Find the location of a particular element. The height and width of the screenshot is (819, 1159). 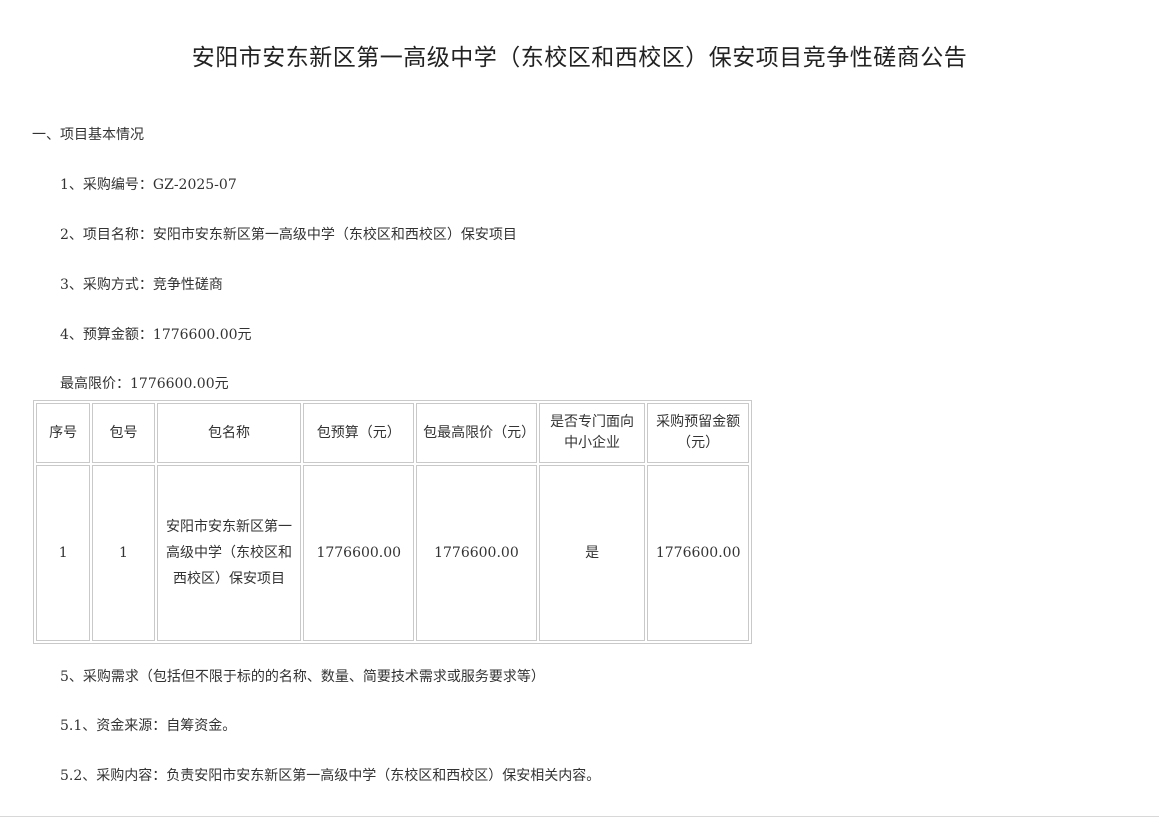

procurement-number: 1、采购编号：GZ-2025-07 is located at coordinates (148, 185).